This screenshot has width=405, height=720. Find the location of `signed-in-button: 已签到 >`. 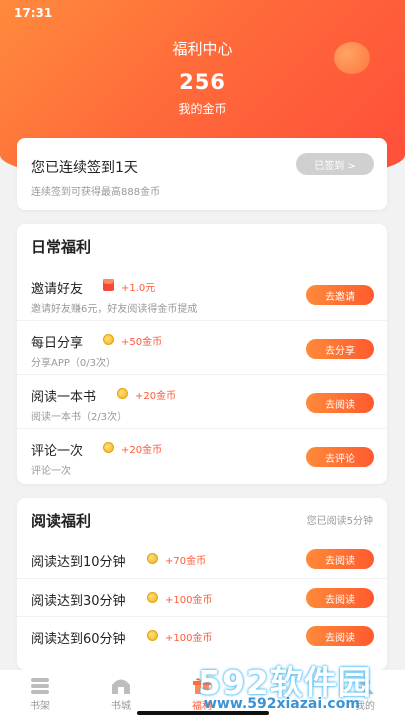

signed-in-button: 已签到 > is located at coordinates (335, 164).